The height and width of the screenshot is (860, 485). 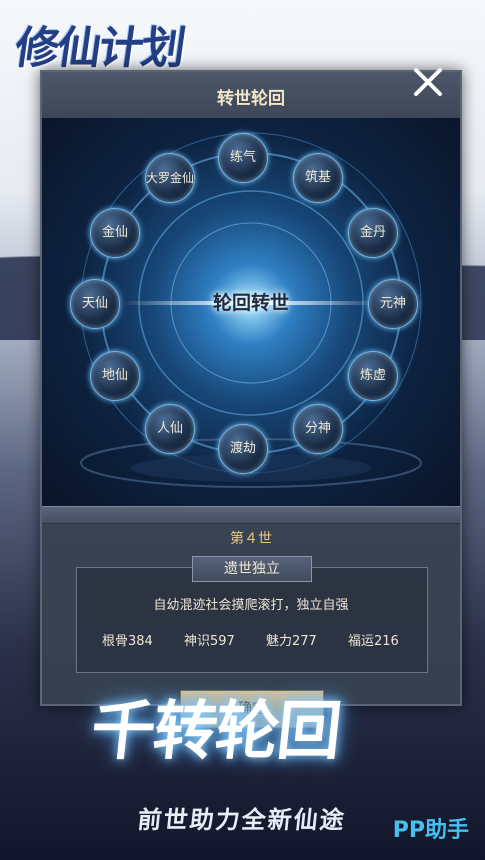 I want to click on realm-label: 地仙, so click(x=114, y=375).